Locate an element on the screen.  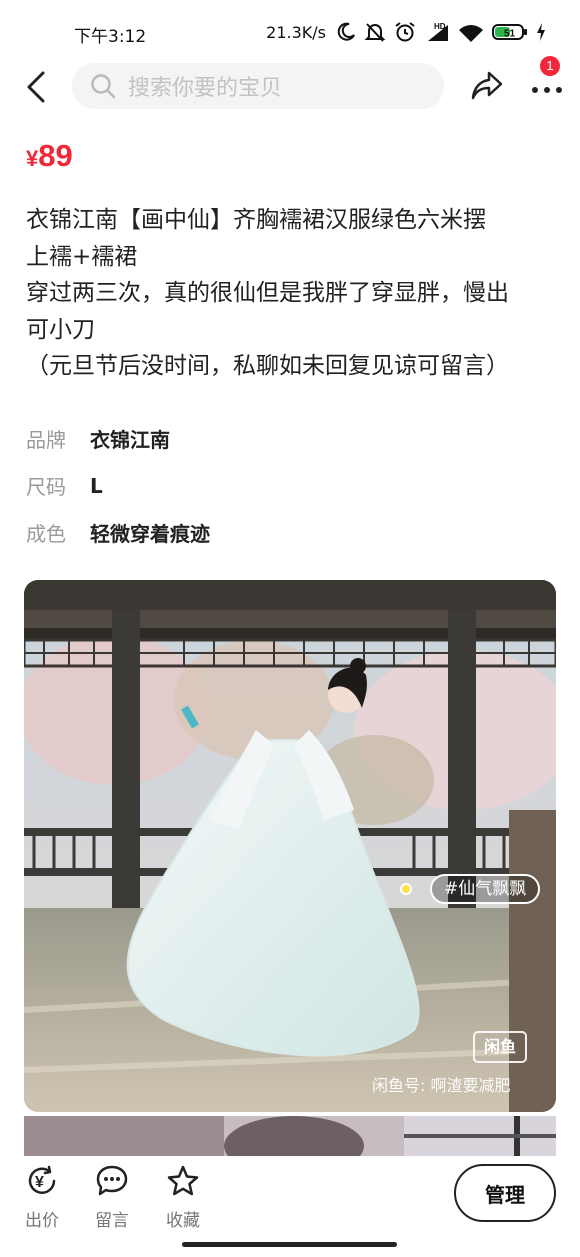
item-price: ¥89 is located at coordinates (49, 156).